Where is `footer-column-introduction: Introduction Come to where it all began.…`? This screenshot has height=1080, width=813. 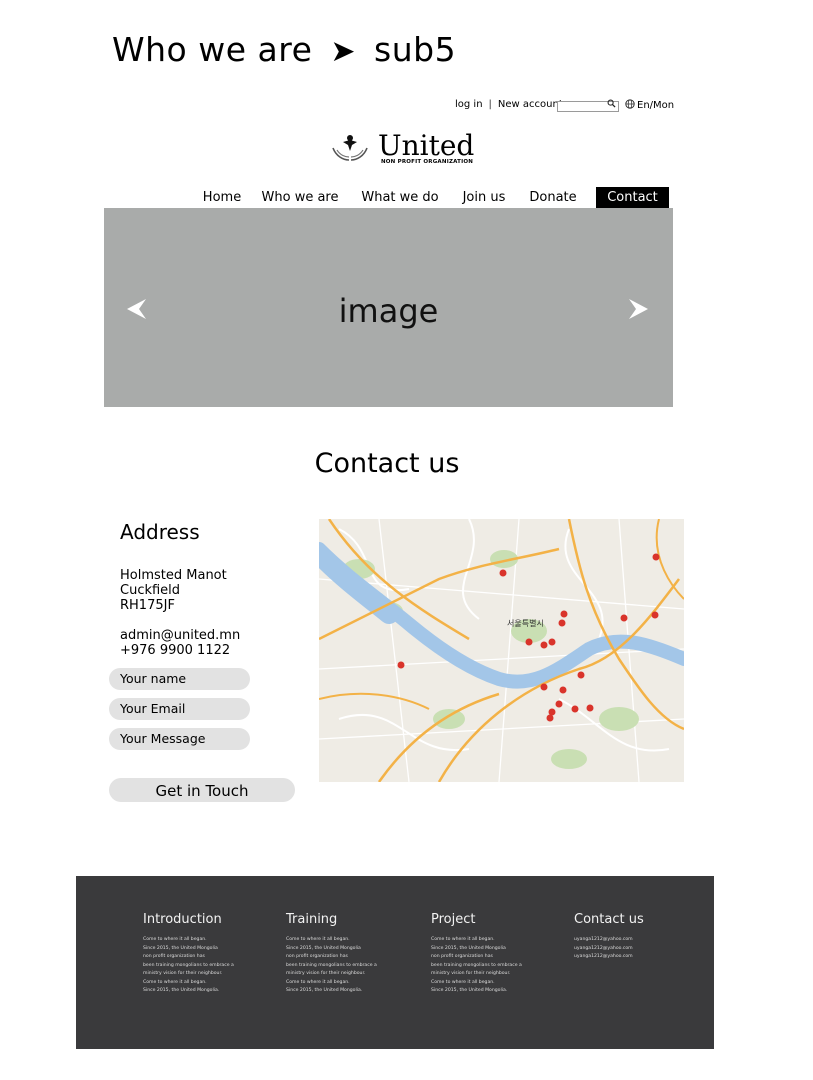 footer-column-introduction: Introduction Come to where it all began.… is located at coordinates (208, 954).